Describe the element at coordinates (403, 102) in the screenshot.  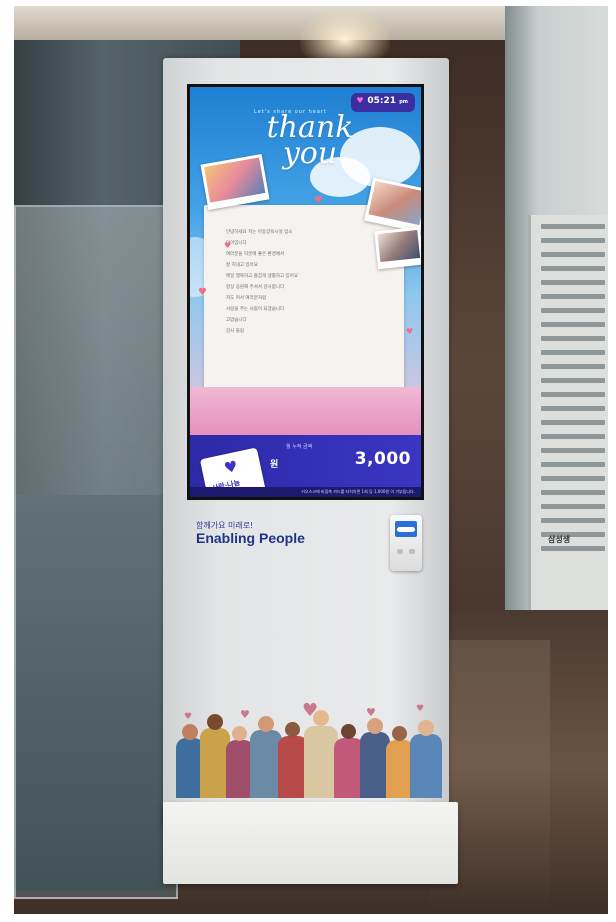
I see `clock-suffix: pm` at that location.